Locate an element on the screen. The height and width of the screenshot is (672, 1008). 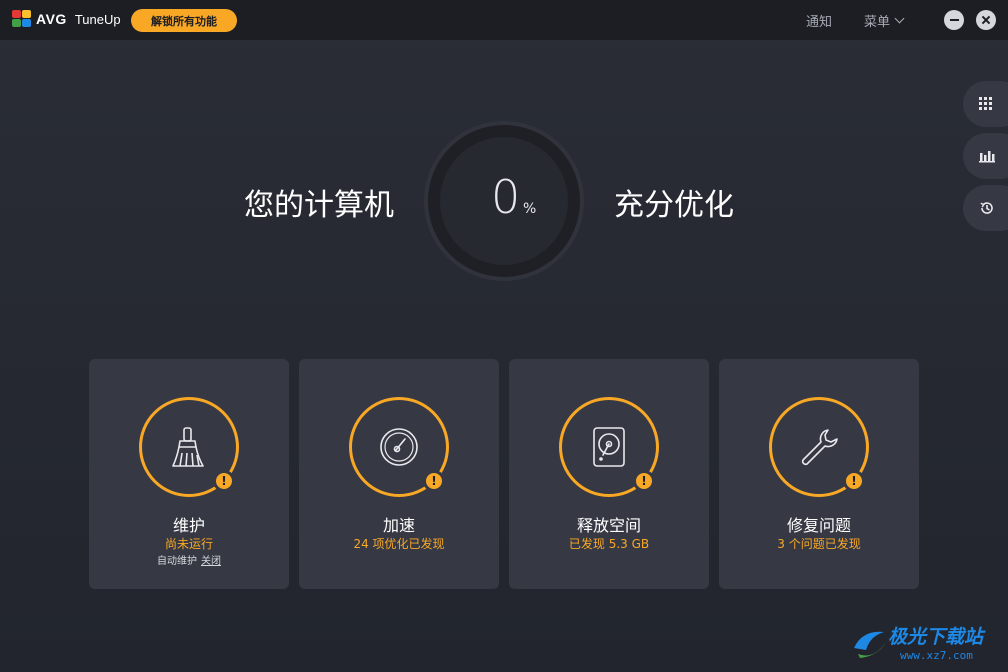
hero-right-text: 充分优化 is located at coordinates (674, 205).